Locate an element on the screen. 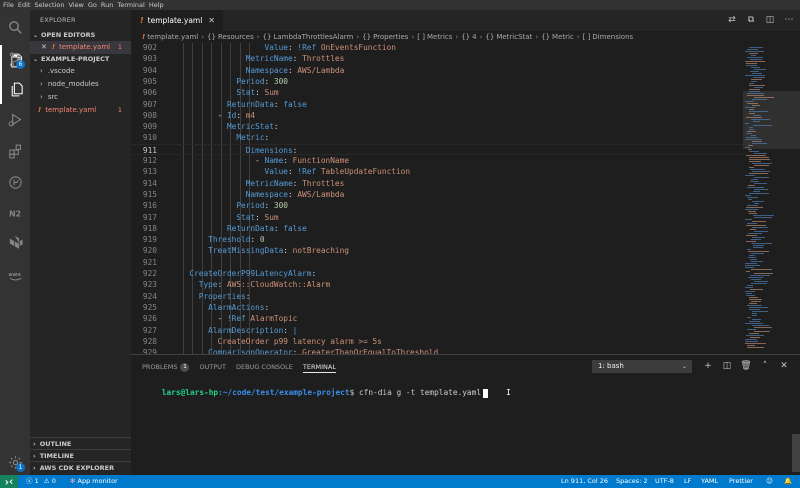 The image size is (800, 488). search-icon is located at coordinates (15, 27).